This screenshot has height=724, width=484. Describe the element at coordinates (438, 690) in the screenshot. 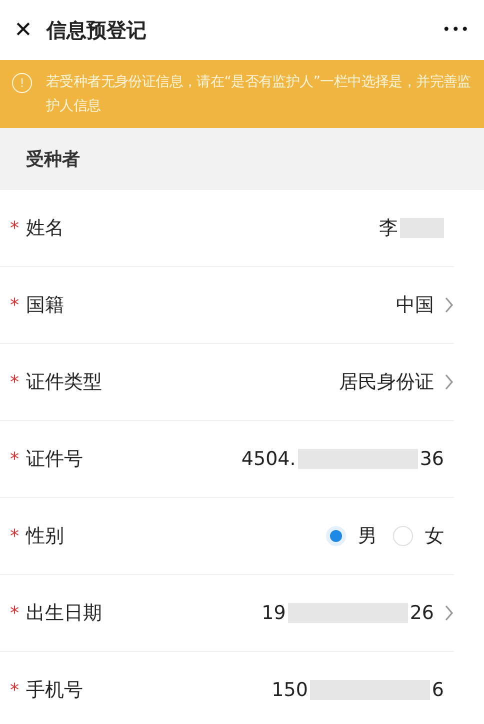

I see `field-value: 6` at that location.